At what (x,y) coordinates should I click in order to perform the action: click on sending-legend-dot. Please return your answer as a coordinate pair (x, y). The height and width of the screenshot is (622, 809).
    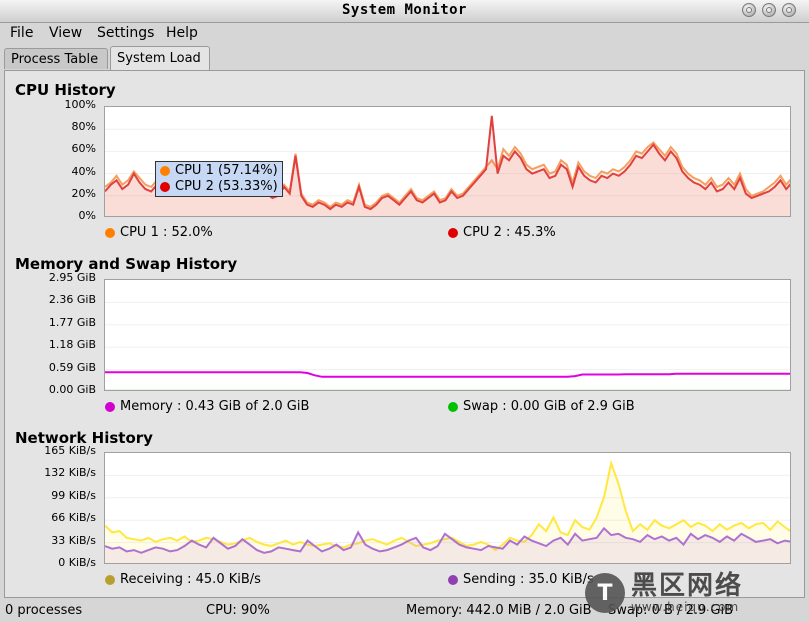
    Looking at the image, I should click on (453, 579).